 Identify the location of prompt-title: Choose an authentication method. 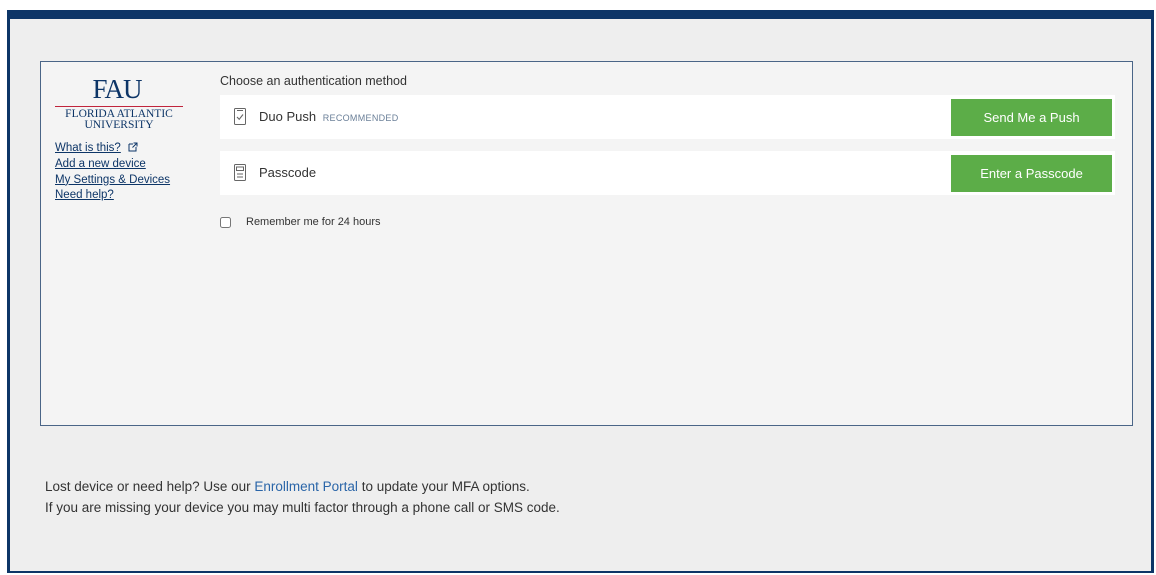
(313, 81).